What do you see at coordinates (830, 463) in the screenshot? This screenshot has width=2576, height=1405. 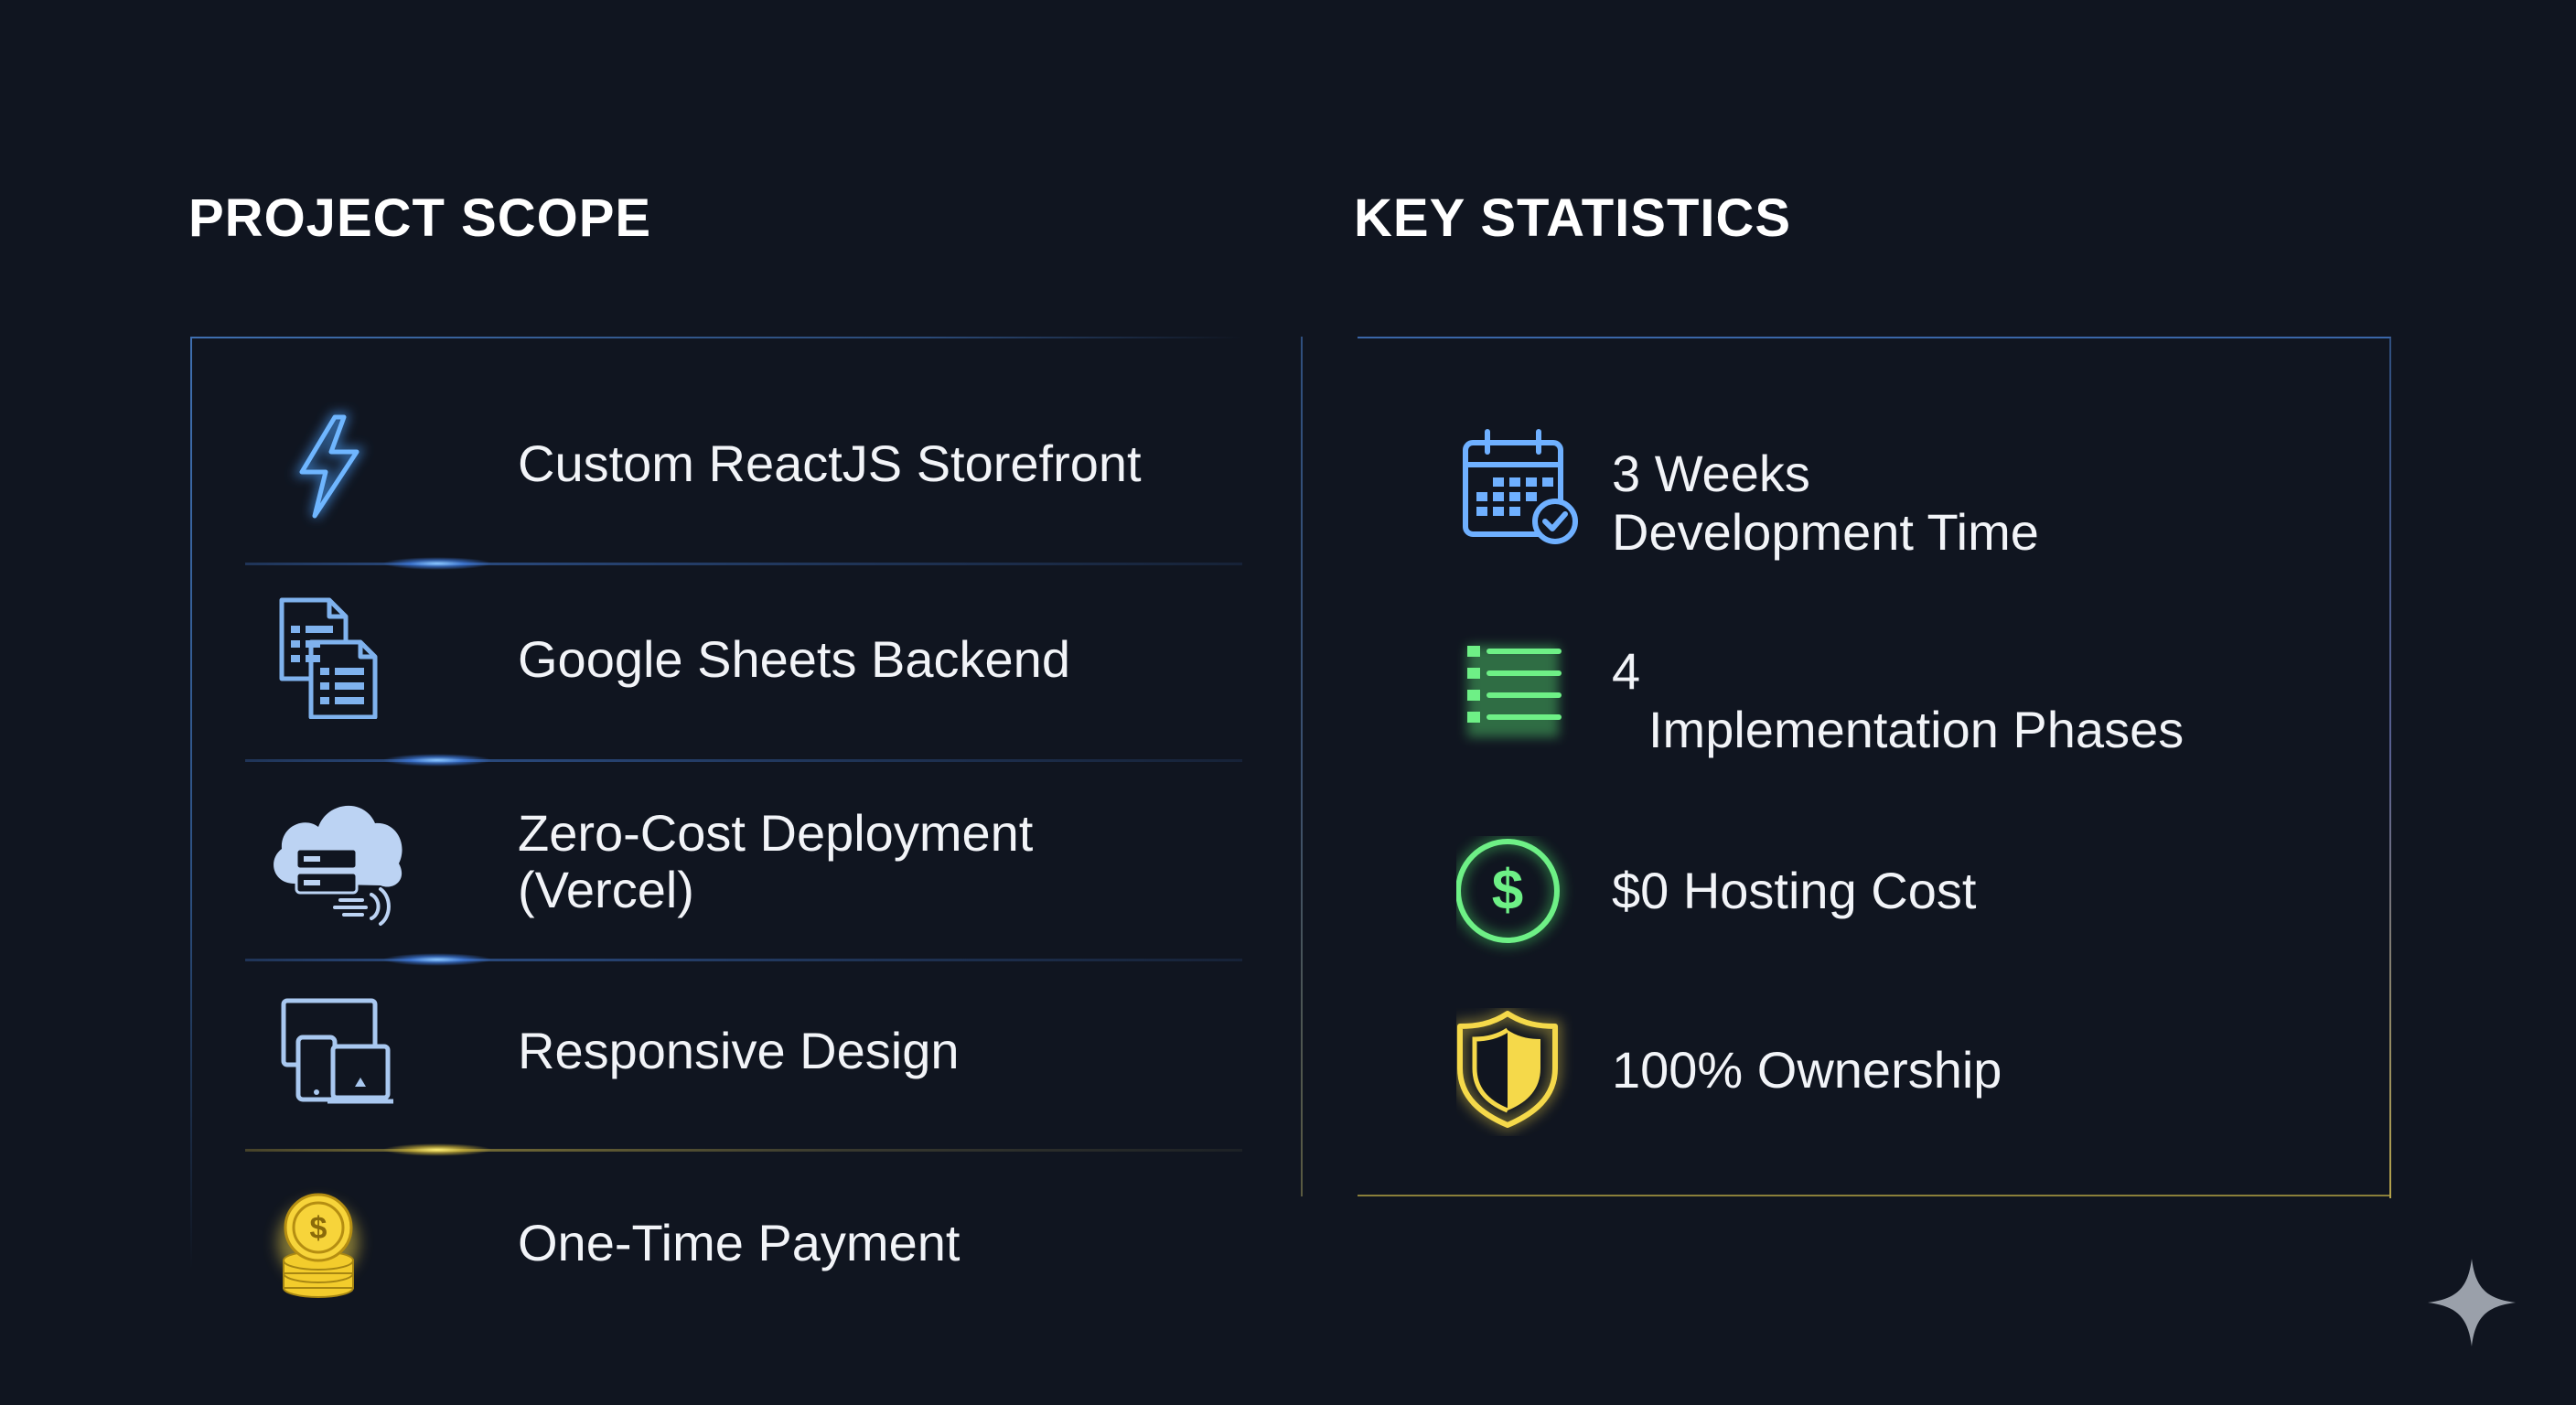 I see `scope-item-label: Custom ReactJS Storefront` at bounding box center [830, 463].